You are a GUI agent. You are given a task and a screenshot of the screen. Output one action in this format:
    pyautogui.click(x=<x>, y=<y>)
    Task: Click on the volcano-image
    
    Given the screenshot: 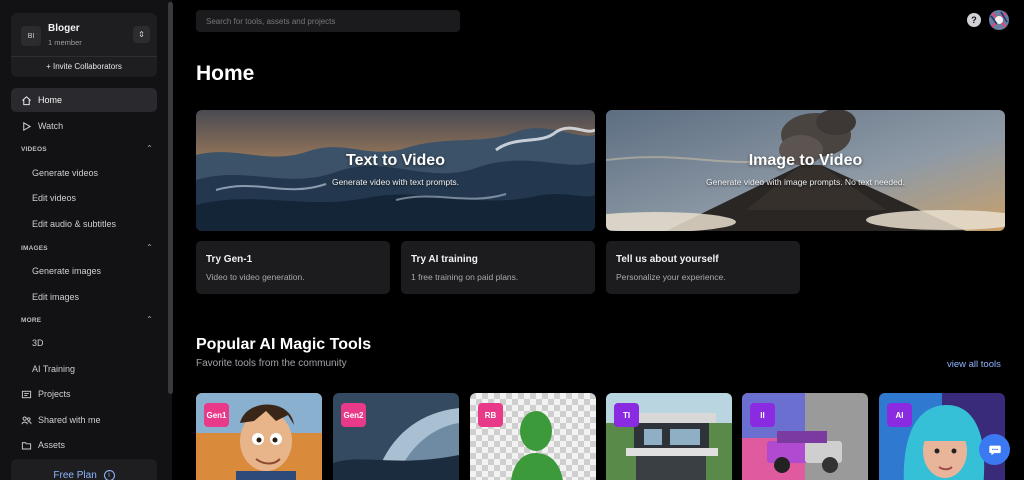 What is the action you would take?
    pyautogui.click(x=805, y=170)
    